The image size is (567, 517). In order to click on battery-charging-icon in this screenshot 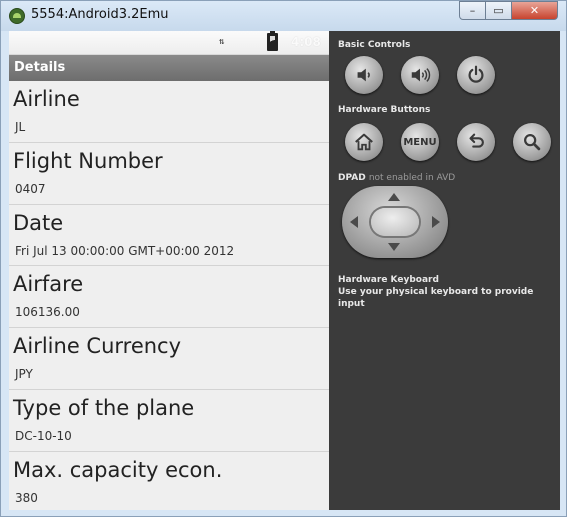, I will do `click(272, 41)`.